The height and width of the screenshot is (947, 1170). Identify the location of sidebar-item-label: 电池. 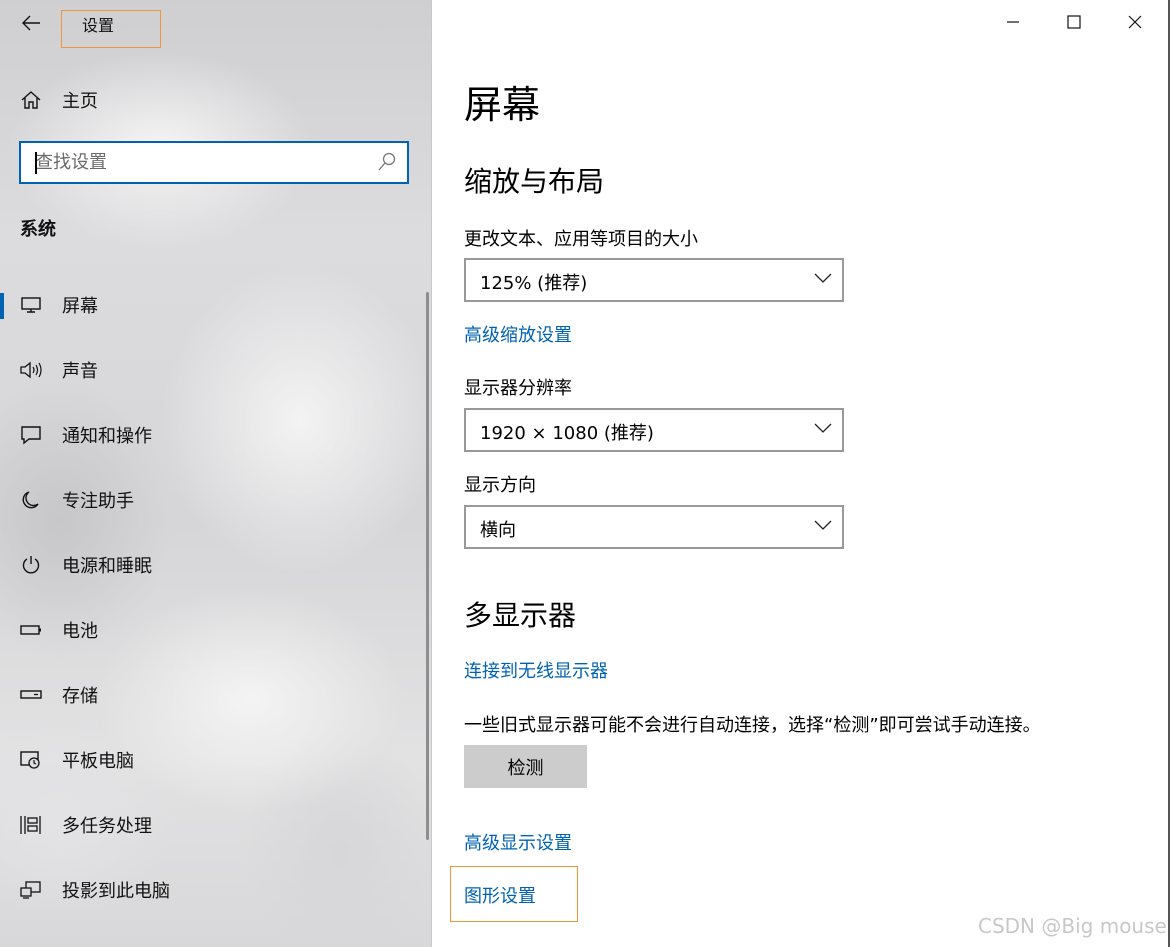
(80, 631).